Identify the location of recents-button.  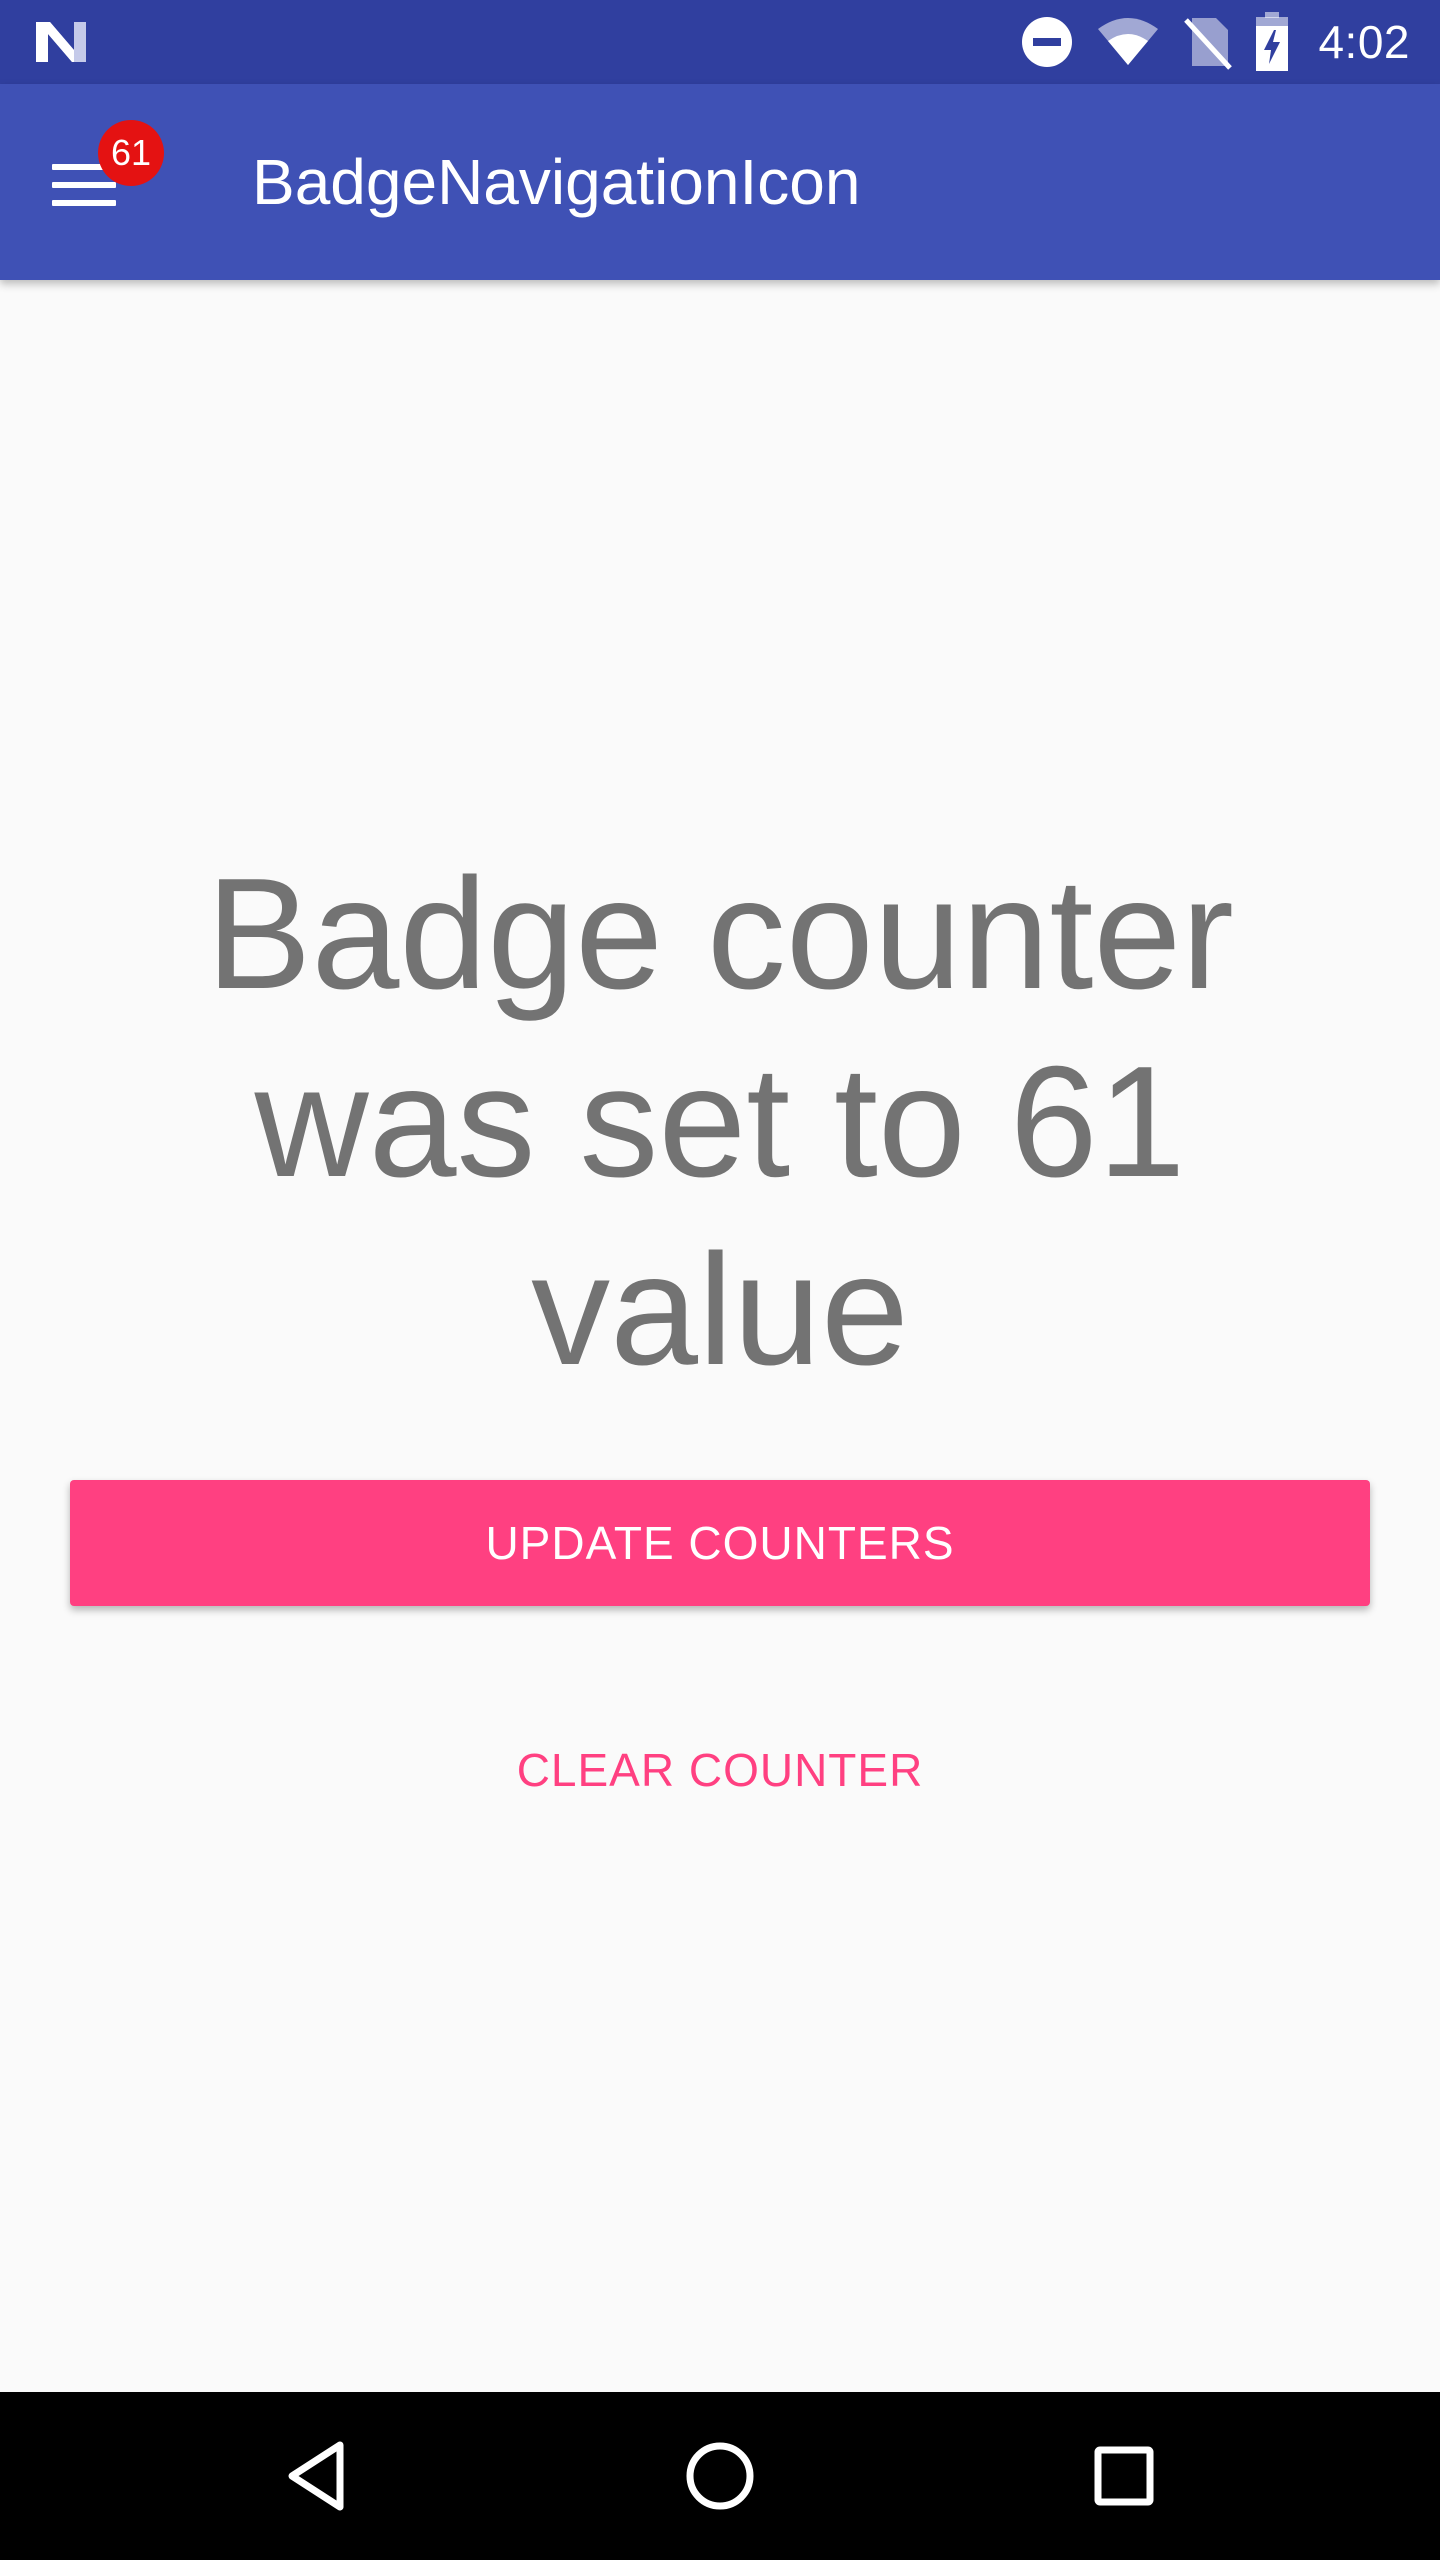
(1124, 2476).